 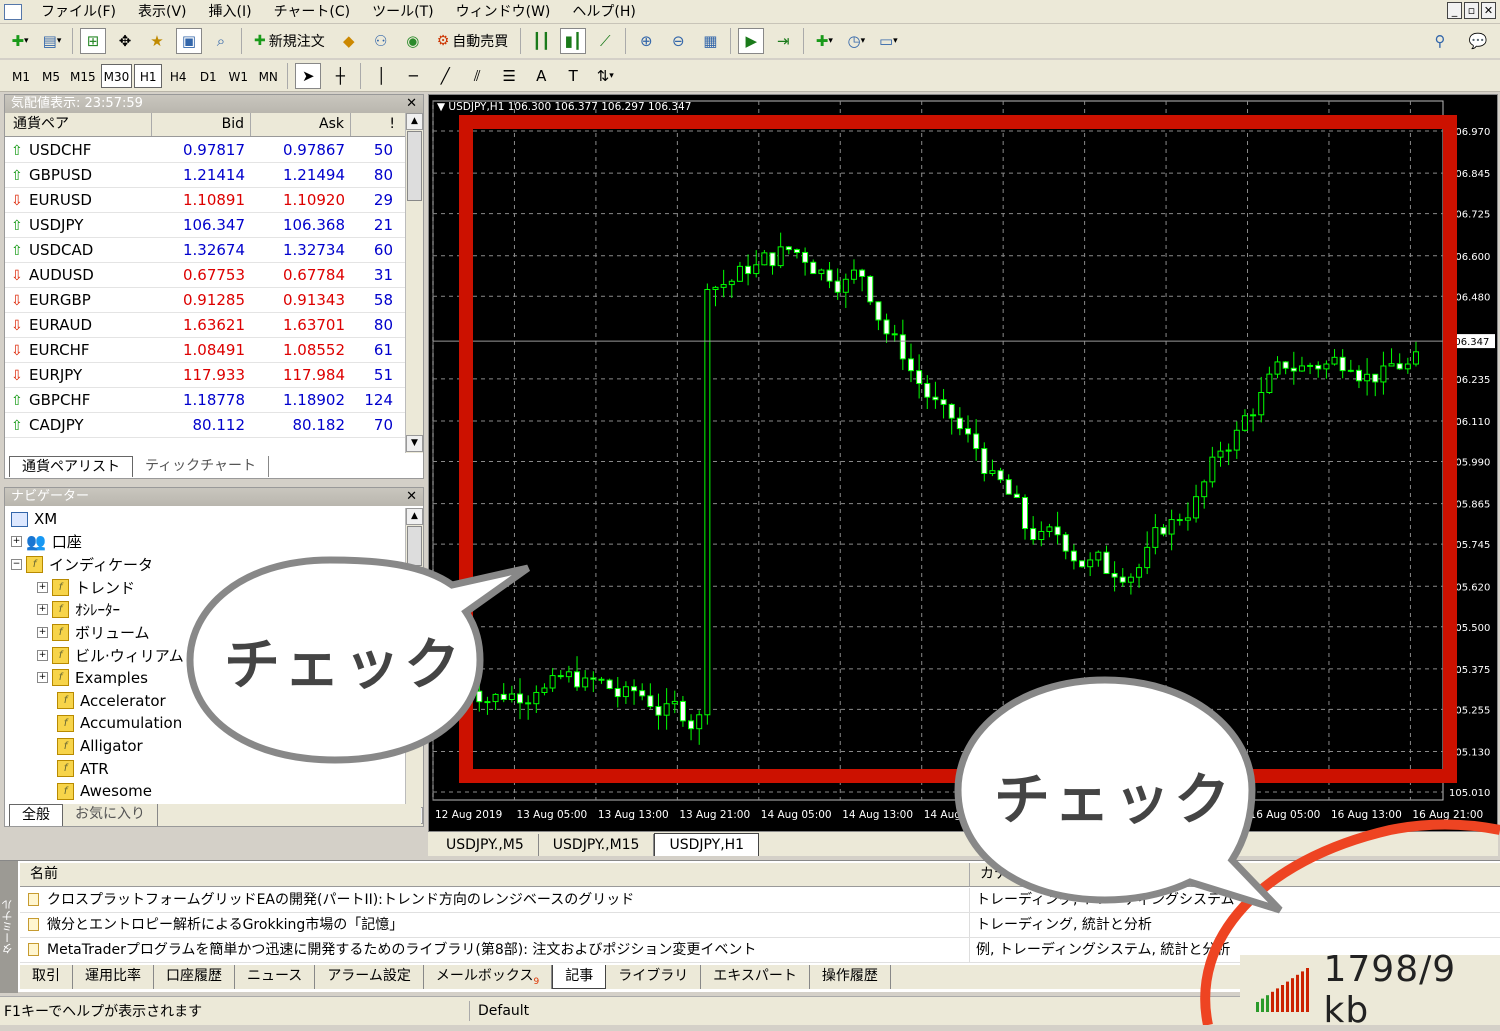 What do you see at coordinates (71, 466) in the screenshot?
I see `tab-symbols: 通貨ペアリスト` at bounding box center [71, 466].